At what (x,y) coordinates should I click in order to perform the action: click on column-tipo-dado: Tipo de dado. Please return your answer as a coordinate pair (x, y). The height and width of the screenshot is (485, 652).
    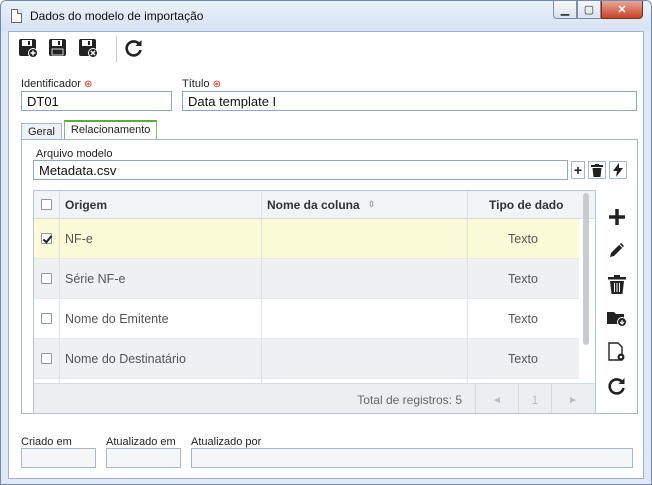
    Looking at the image, I should click on (526, 204).